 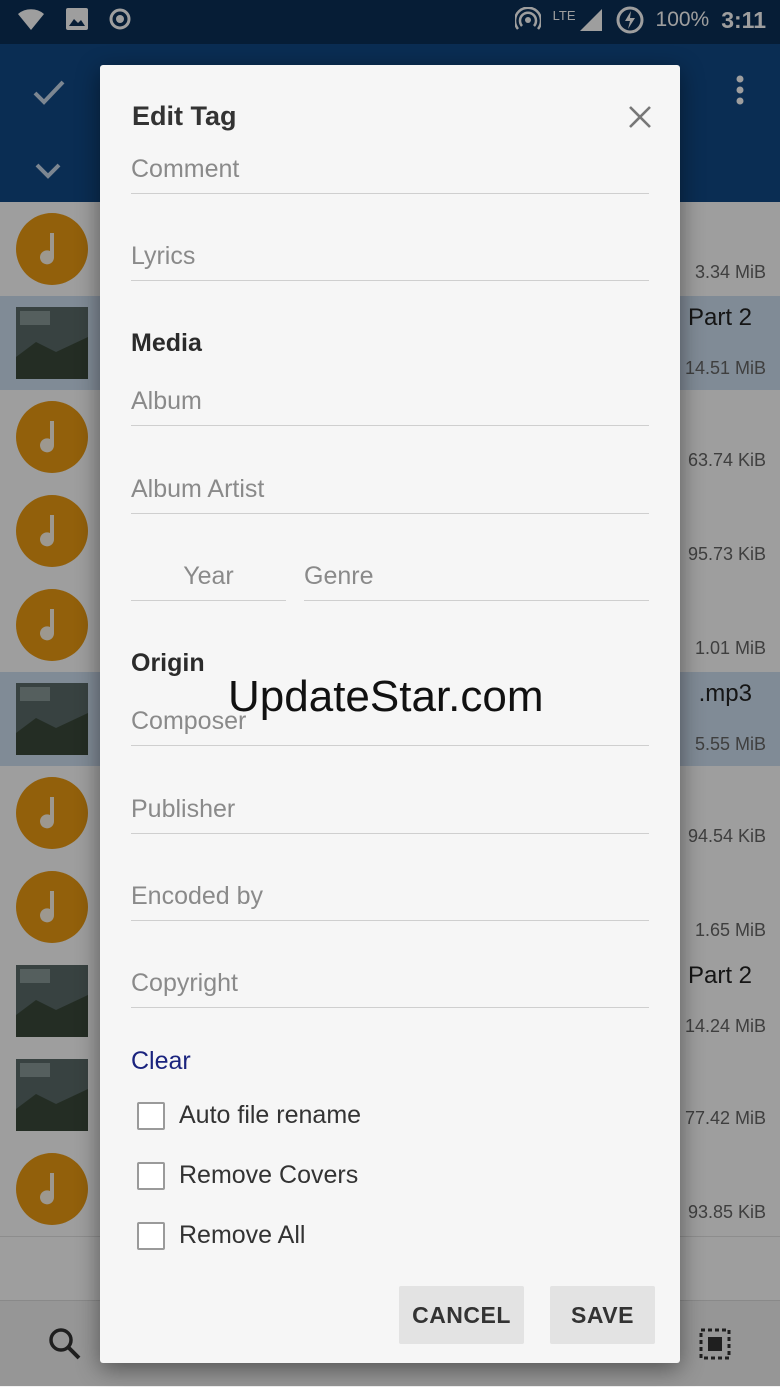 What do you see at coordinates (390, 983) in the screenshot?
I see `copyright-input` at bounding box center [390, 983].